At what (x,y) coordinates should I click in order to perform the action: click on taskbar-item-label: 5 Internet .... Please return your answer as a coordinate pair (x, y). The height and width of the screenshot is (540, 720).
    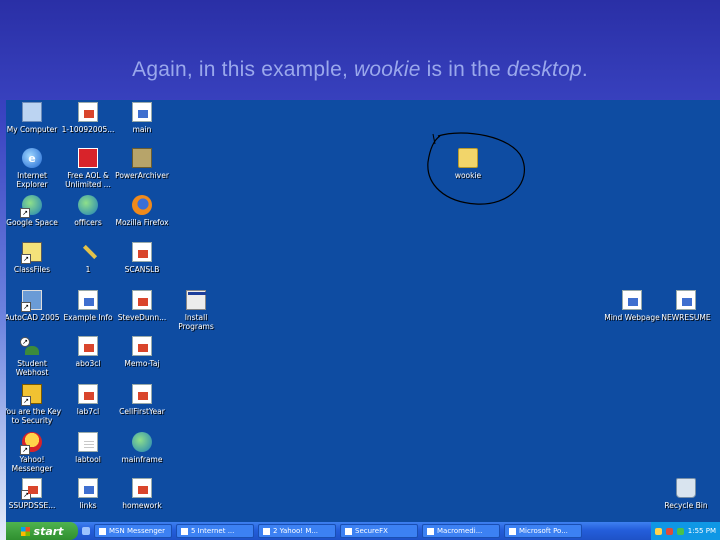
    Looking at the image, I should click on (213, 531).